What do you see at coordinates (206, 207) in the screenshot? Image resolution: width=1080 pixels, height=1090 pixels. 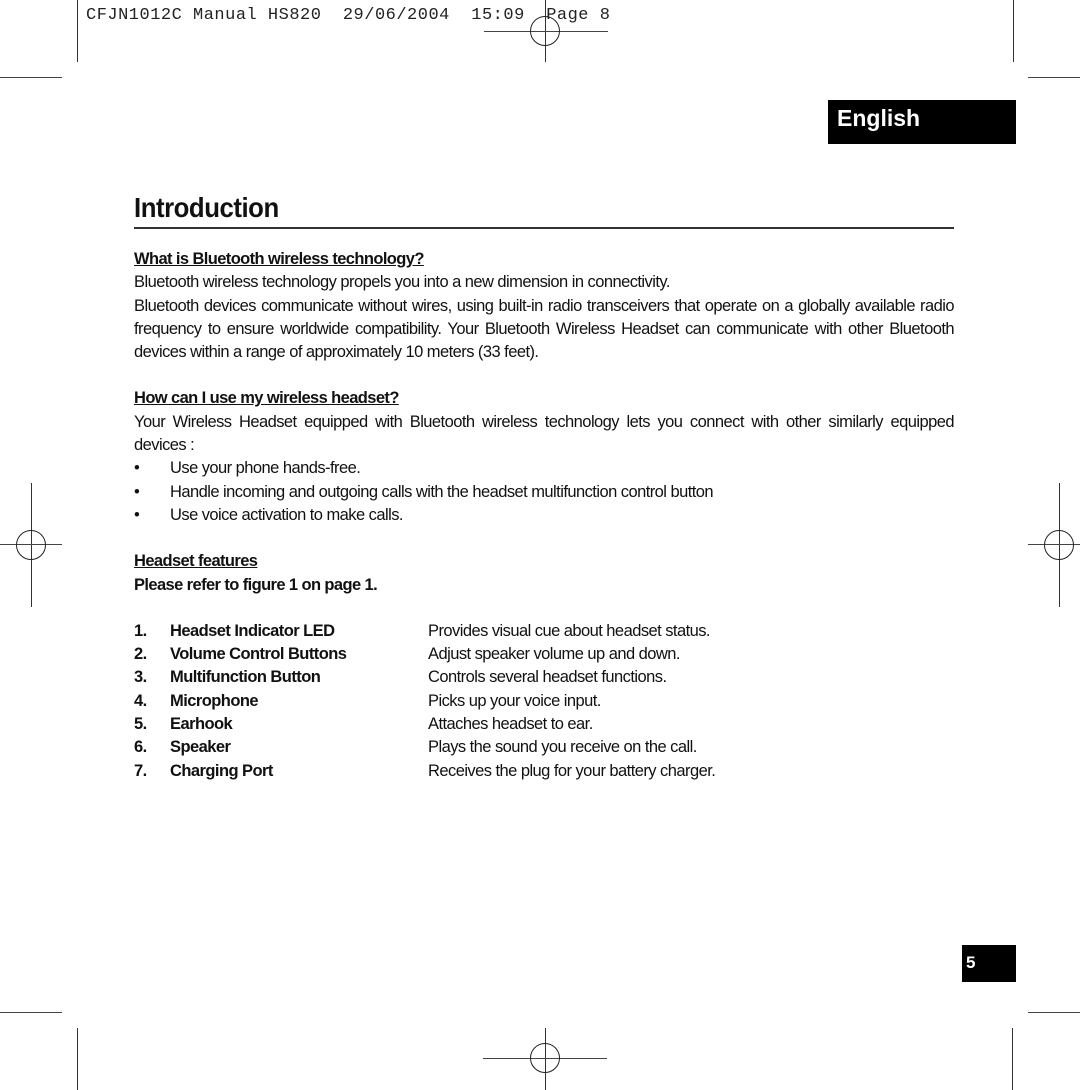 I see `page-title: Introduction` at bounding box center [206, 207].